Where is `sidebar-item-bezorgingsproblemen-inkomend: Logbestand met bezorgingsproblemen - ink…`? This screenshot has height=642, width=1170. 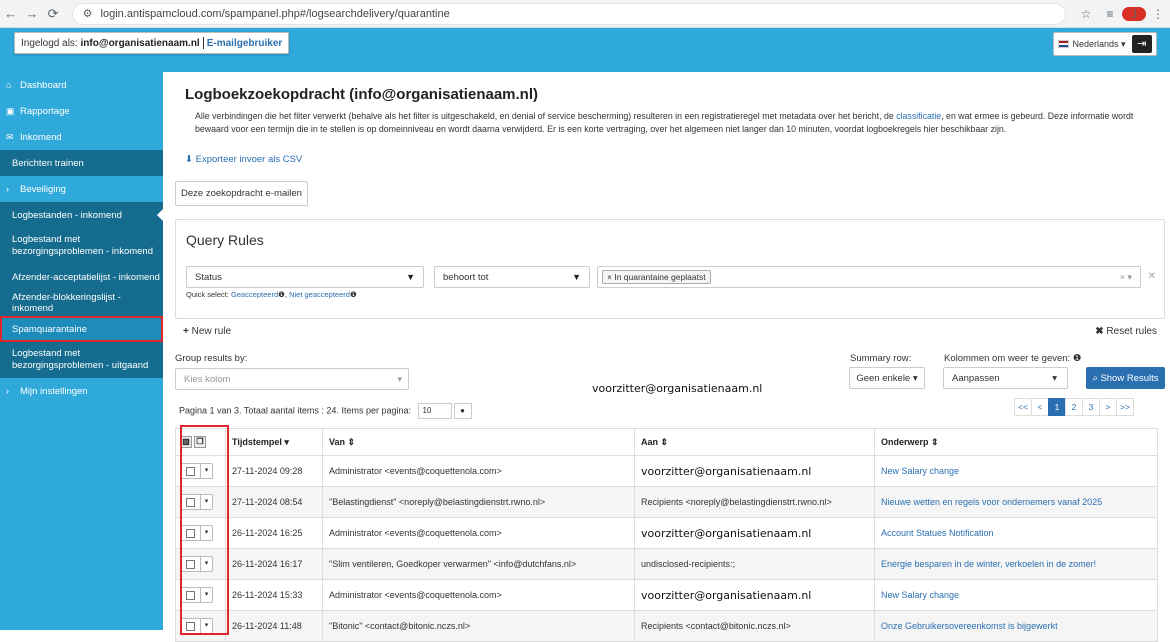 sidebar-item-bezorgingsproblemen-inkomend: Logbestand met bezorgingsproblemen - ink… is located at coordinates (81, 246).